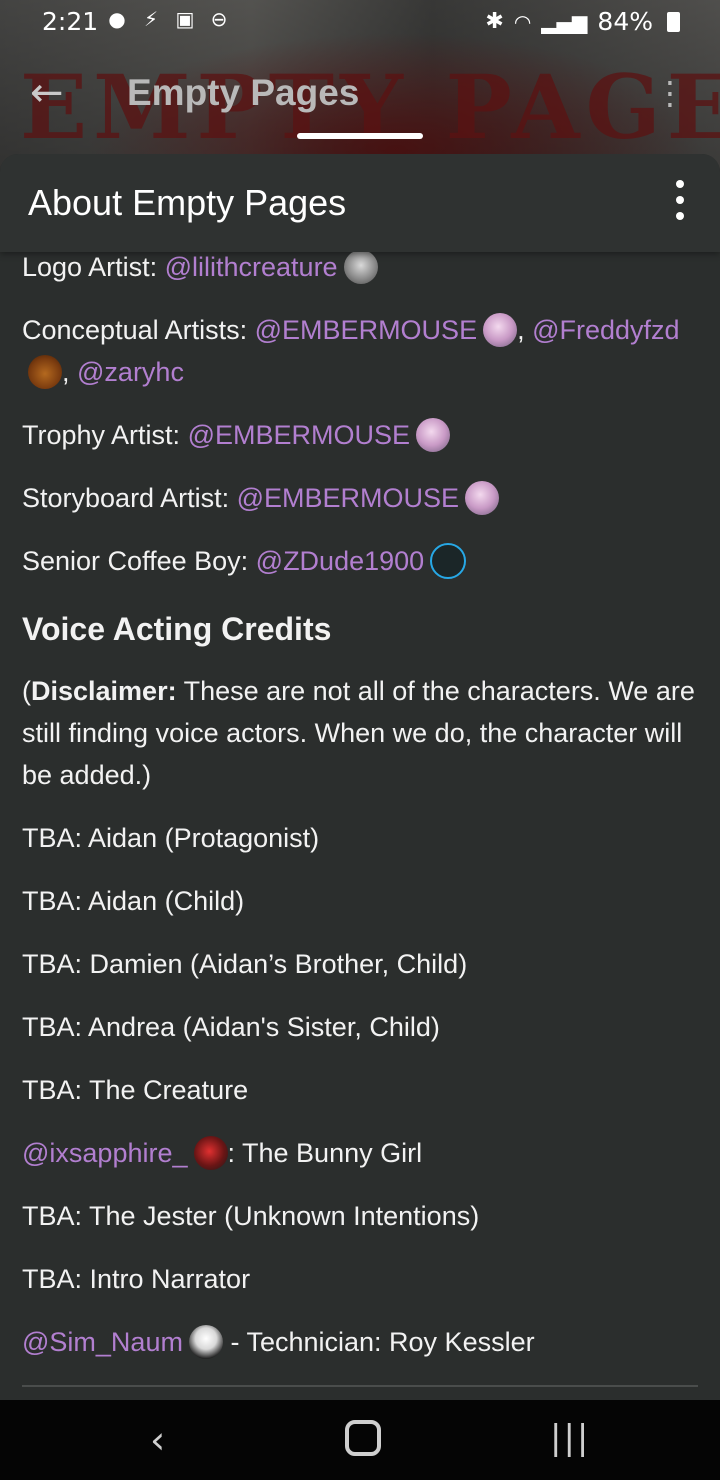 The width and height of the screenshot is (720, 1480). Describe the element at coordinates (360, 203) in the screenshot. I see `sheet-header: About Empty Pages` at that location.